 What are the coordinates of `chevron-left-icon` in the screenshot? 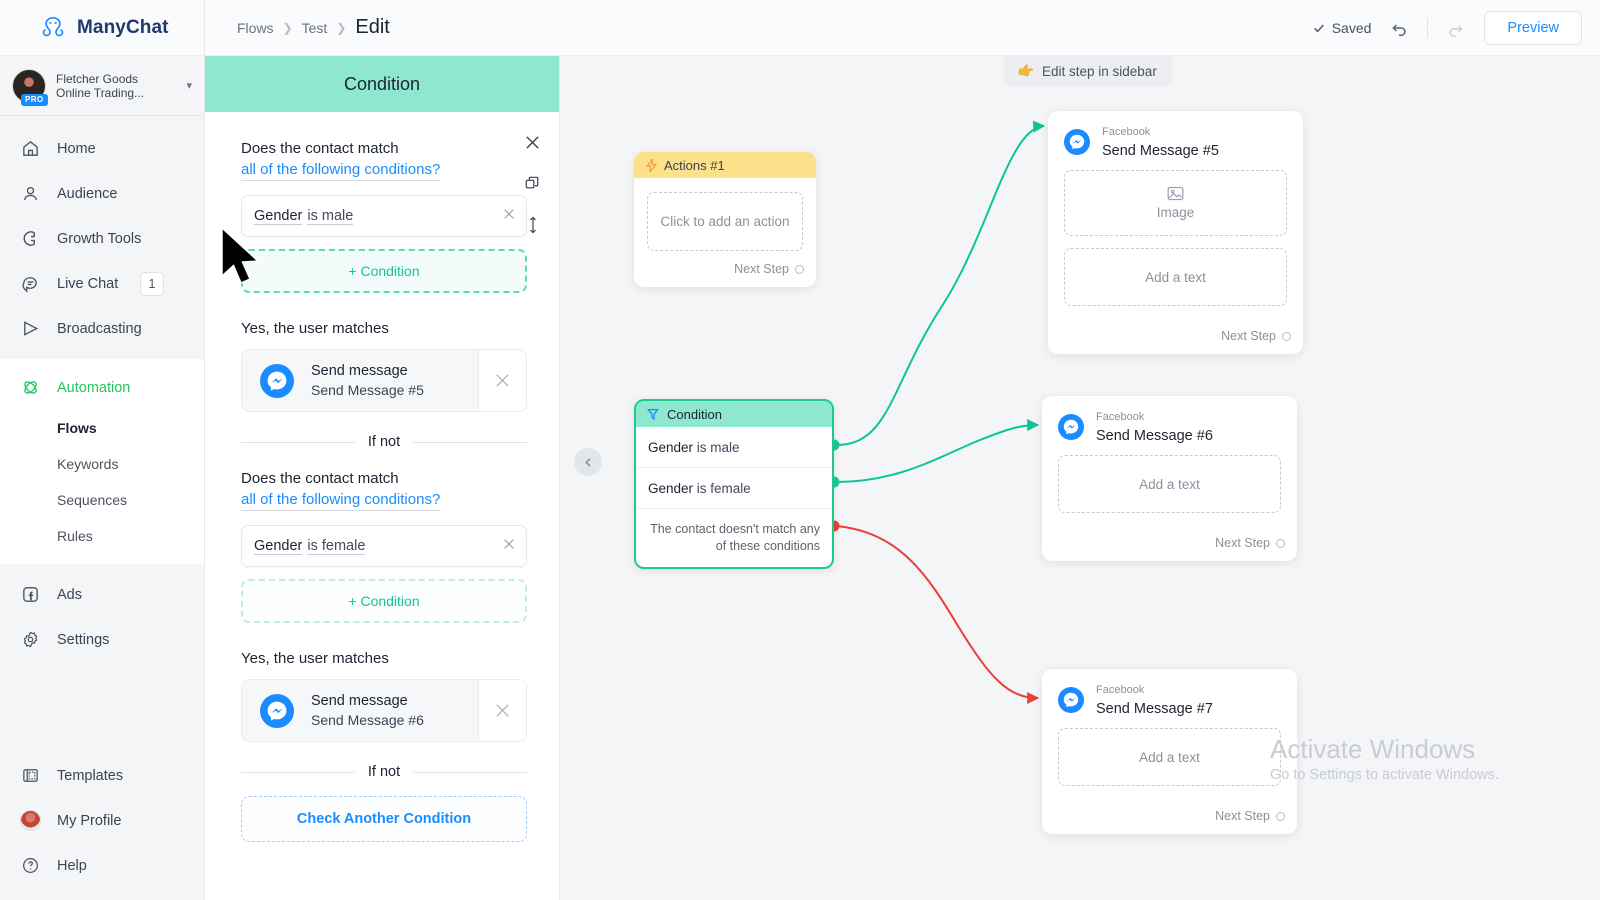 It's located at (587, 462).